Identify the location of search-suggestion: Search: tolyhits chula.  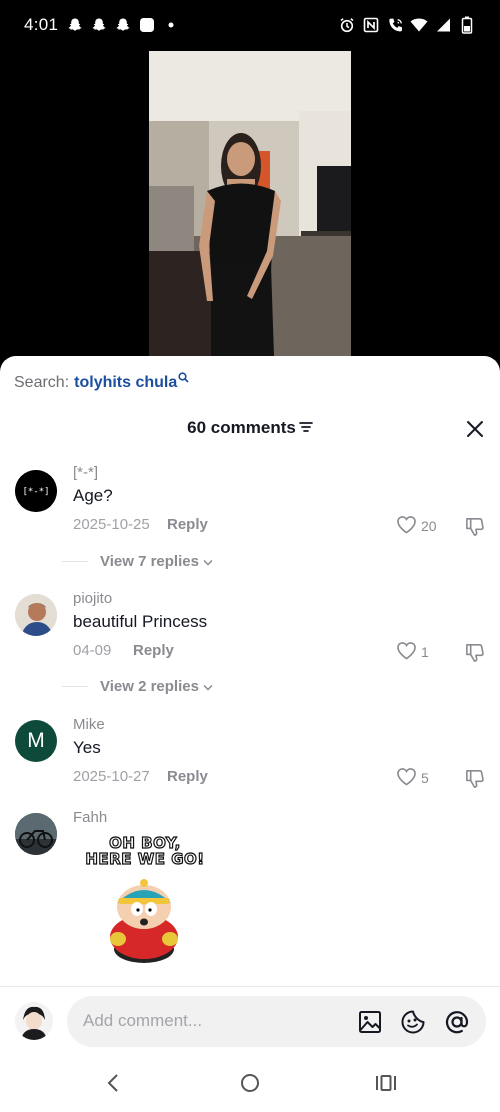
(101, 382).